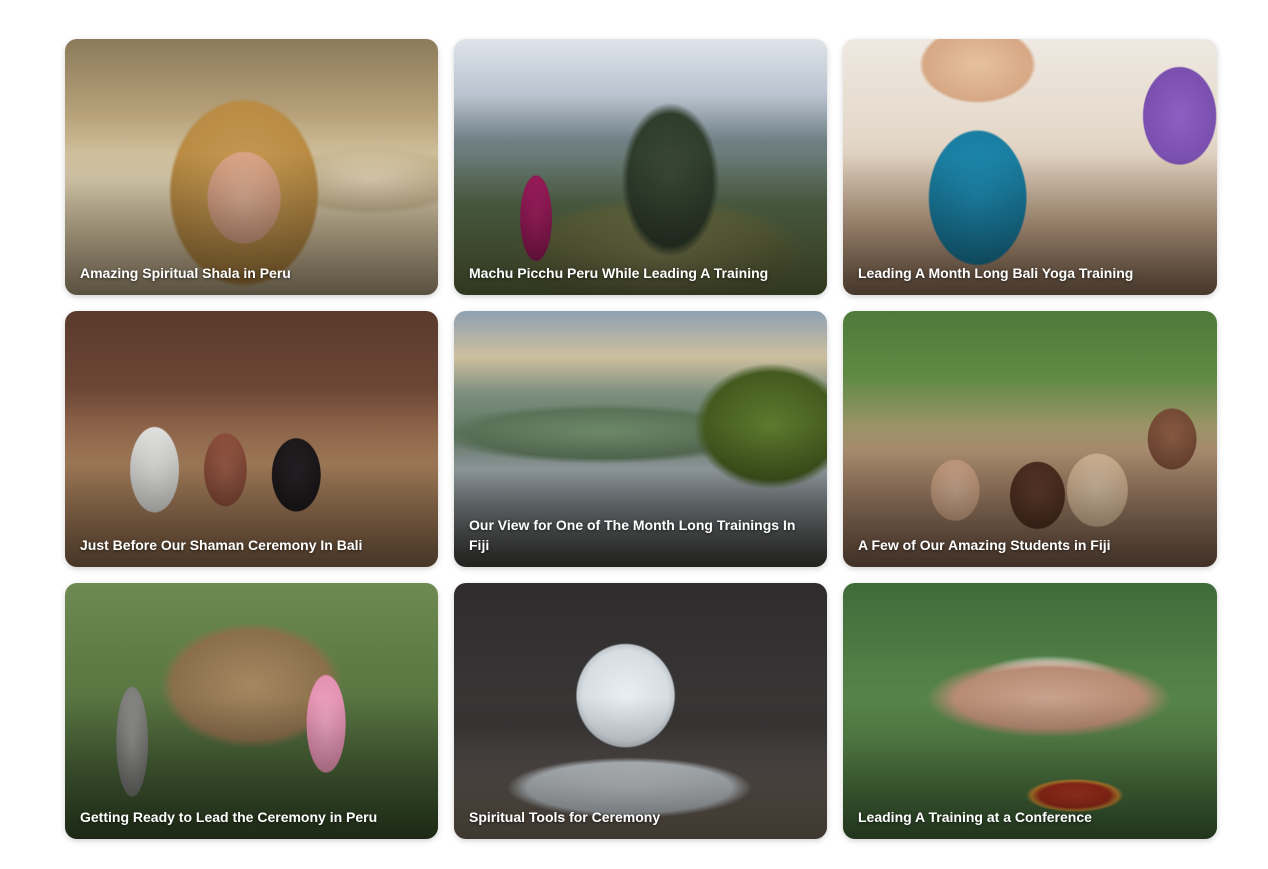  I want to click on gallery-card-fiji-students: A Few of Our Amazing Students in Fiji, so click(1030, 439).